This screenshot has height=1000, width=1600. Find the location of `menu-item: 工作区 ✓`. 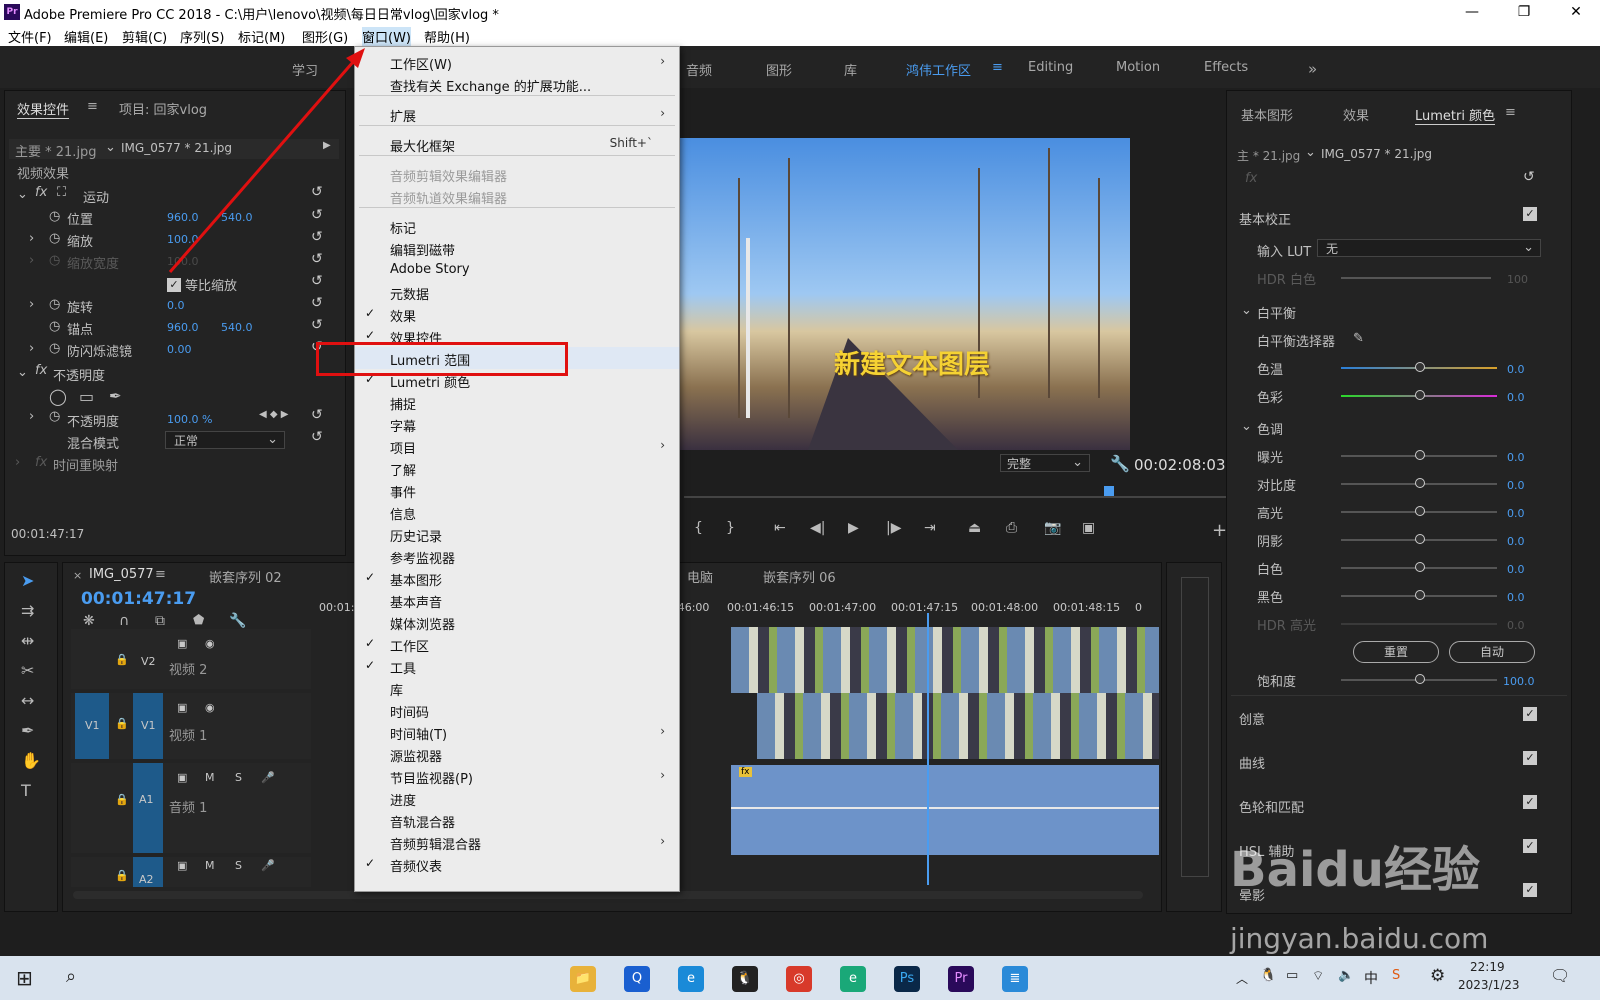

menu-item: 工作区 ✓ is located at coordinates (517, 644).